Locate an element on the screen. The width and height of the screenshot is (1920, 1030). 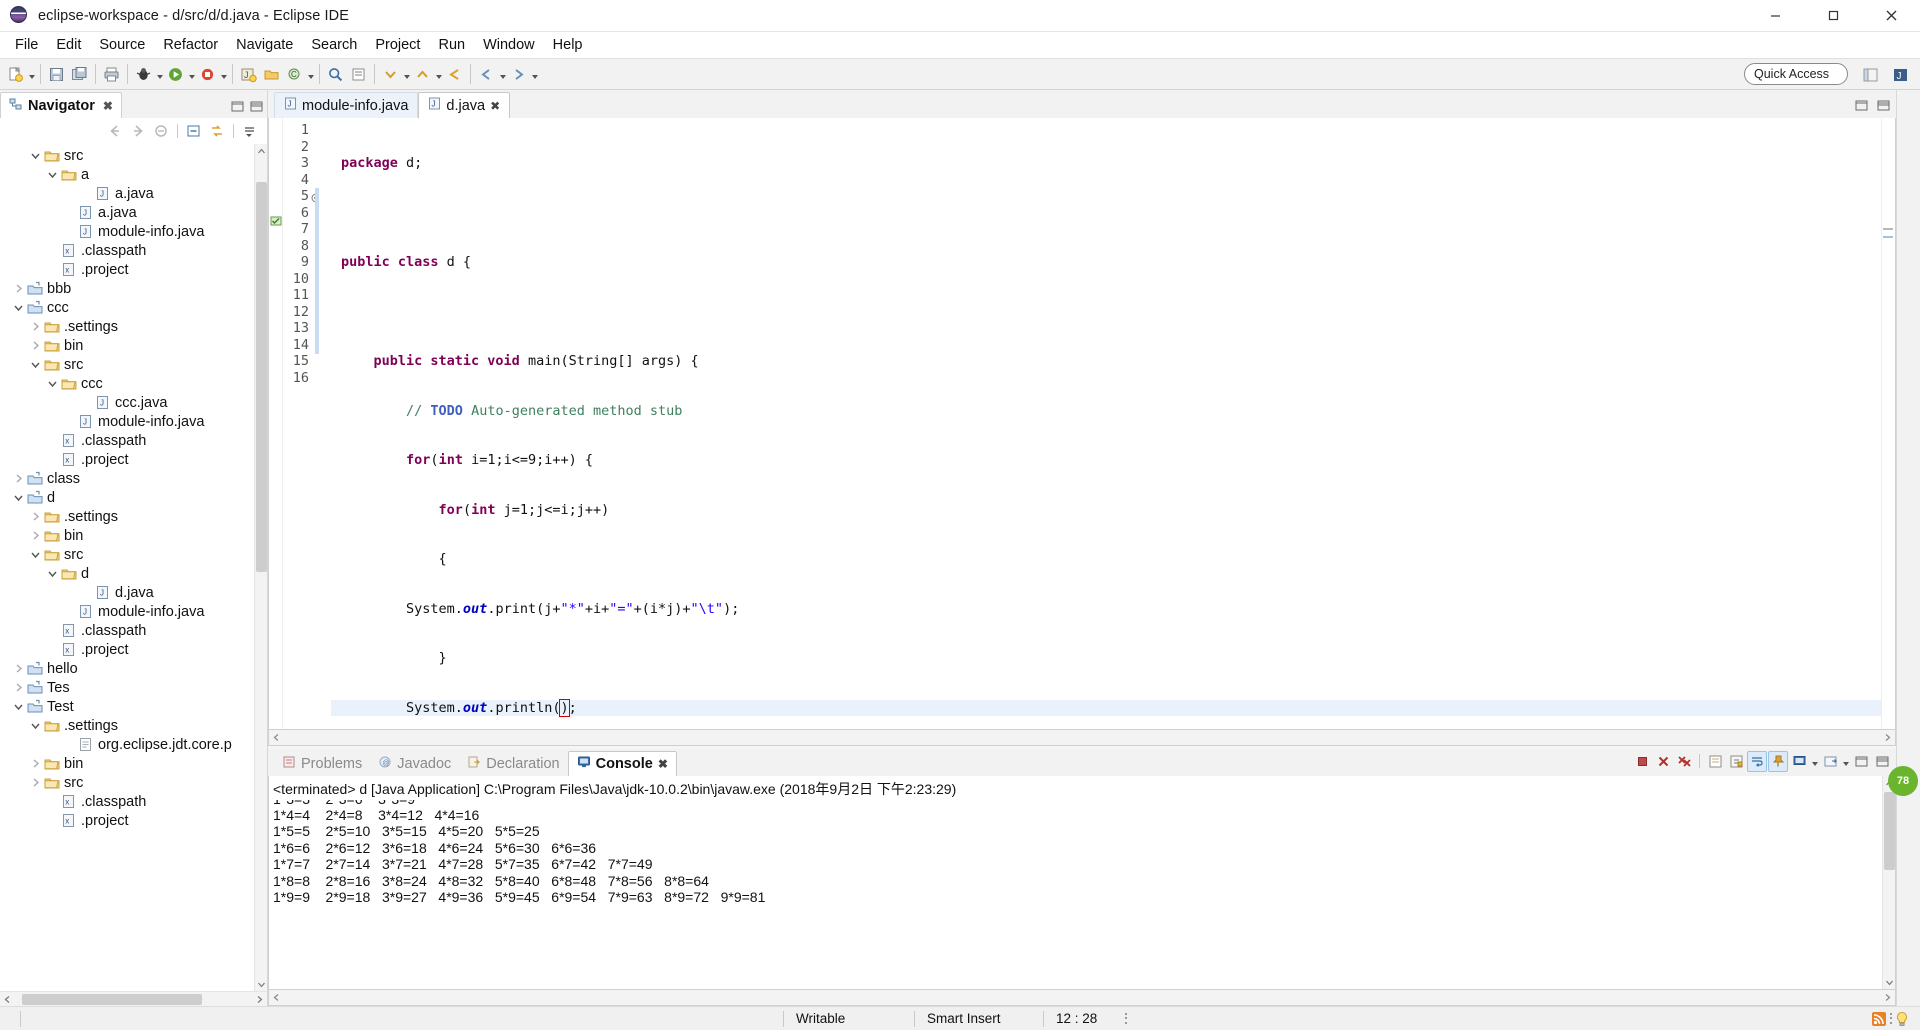
menu-navigate: Navigate is located at coordinates (264, 45).